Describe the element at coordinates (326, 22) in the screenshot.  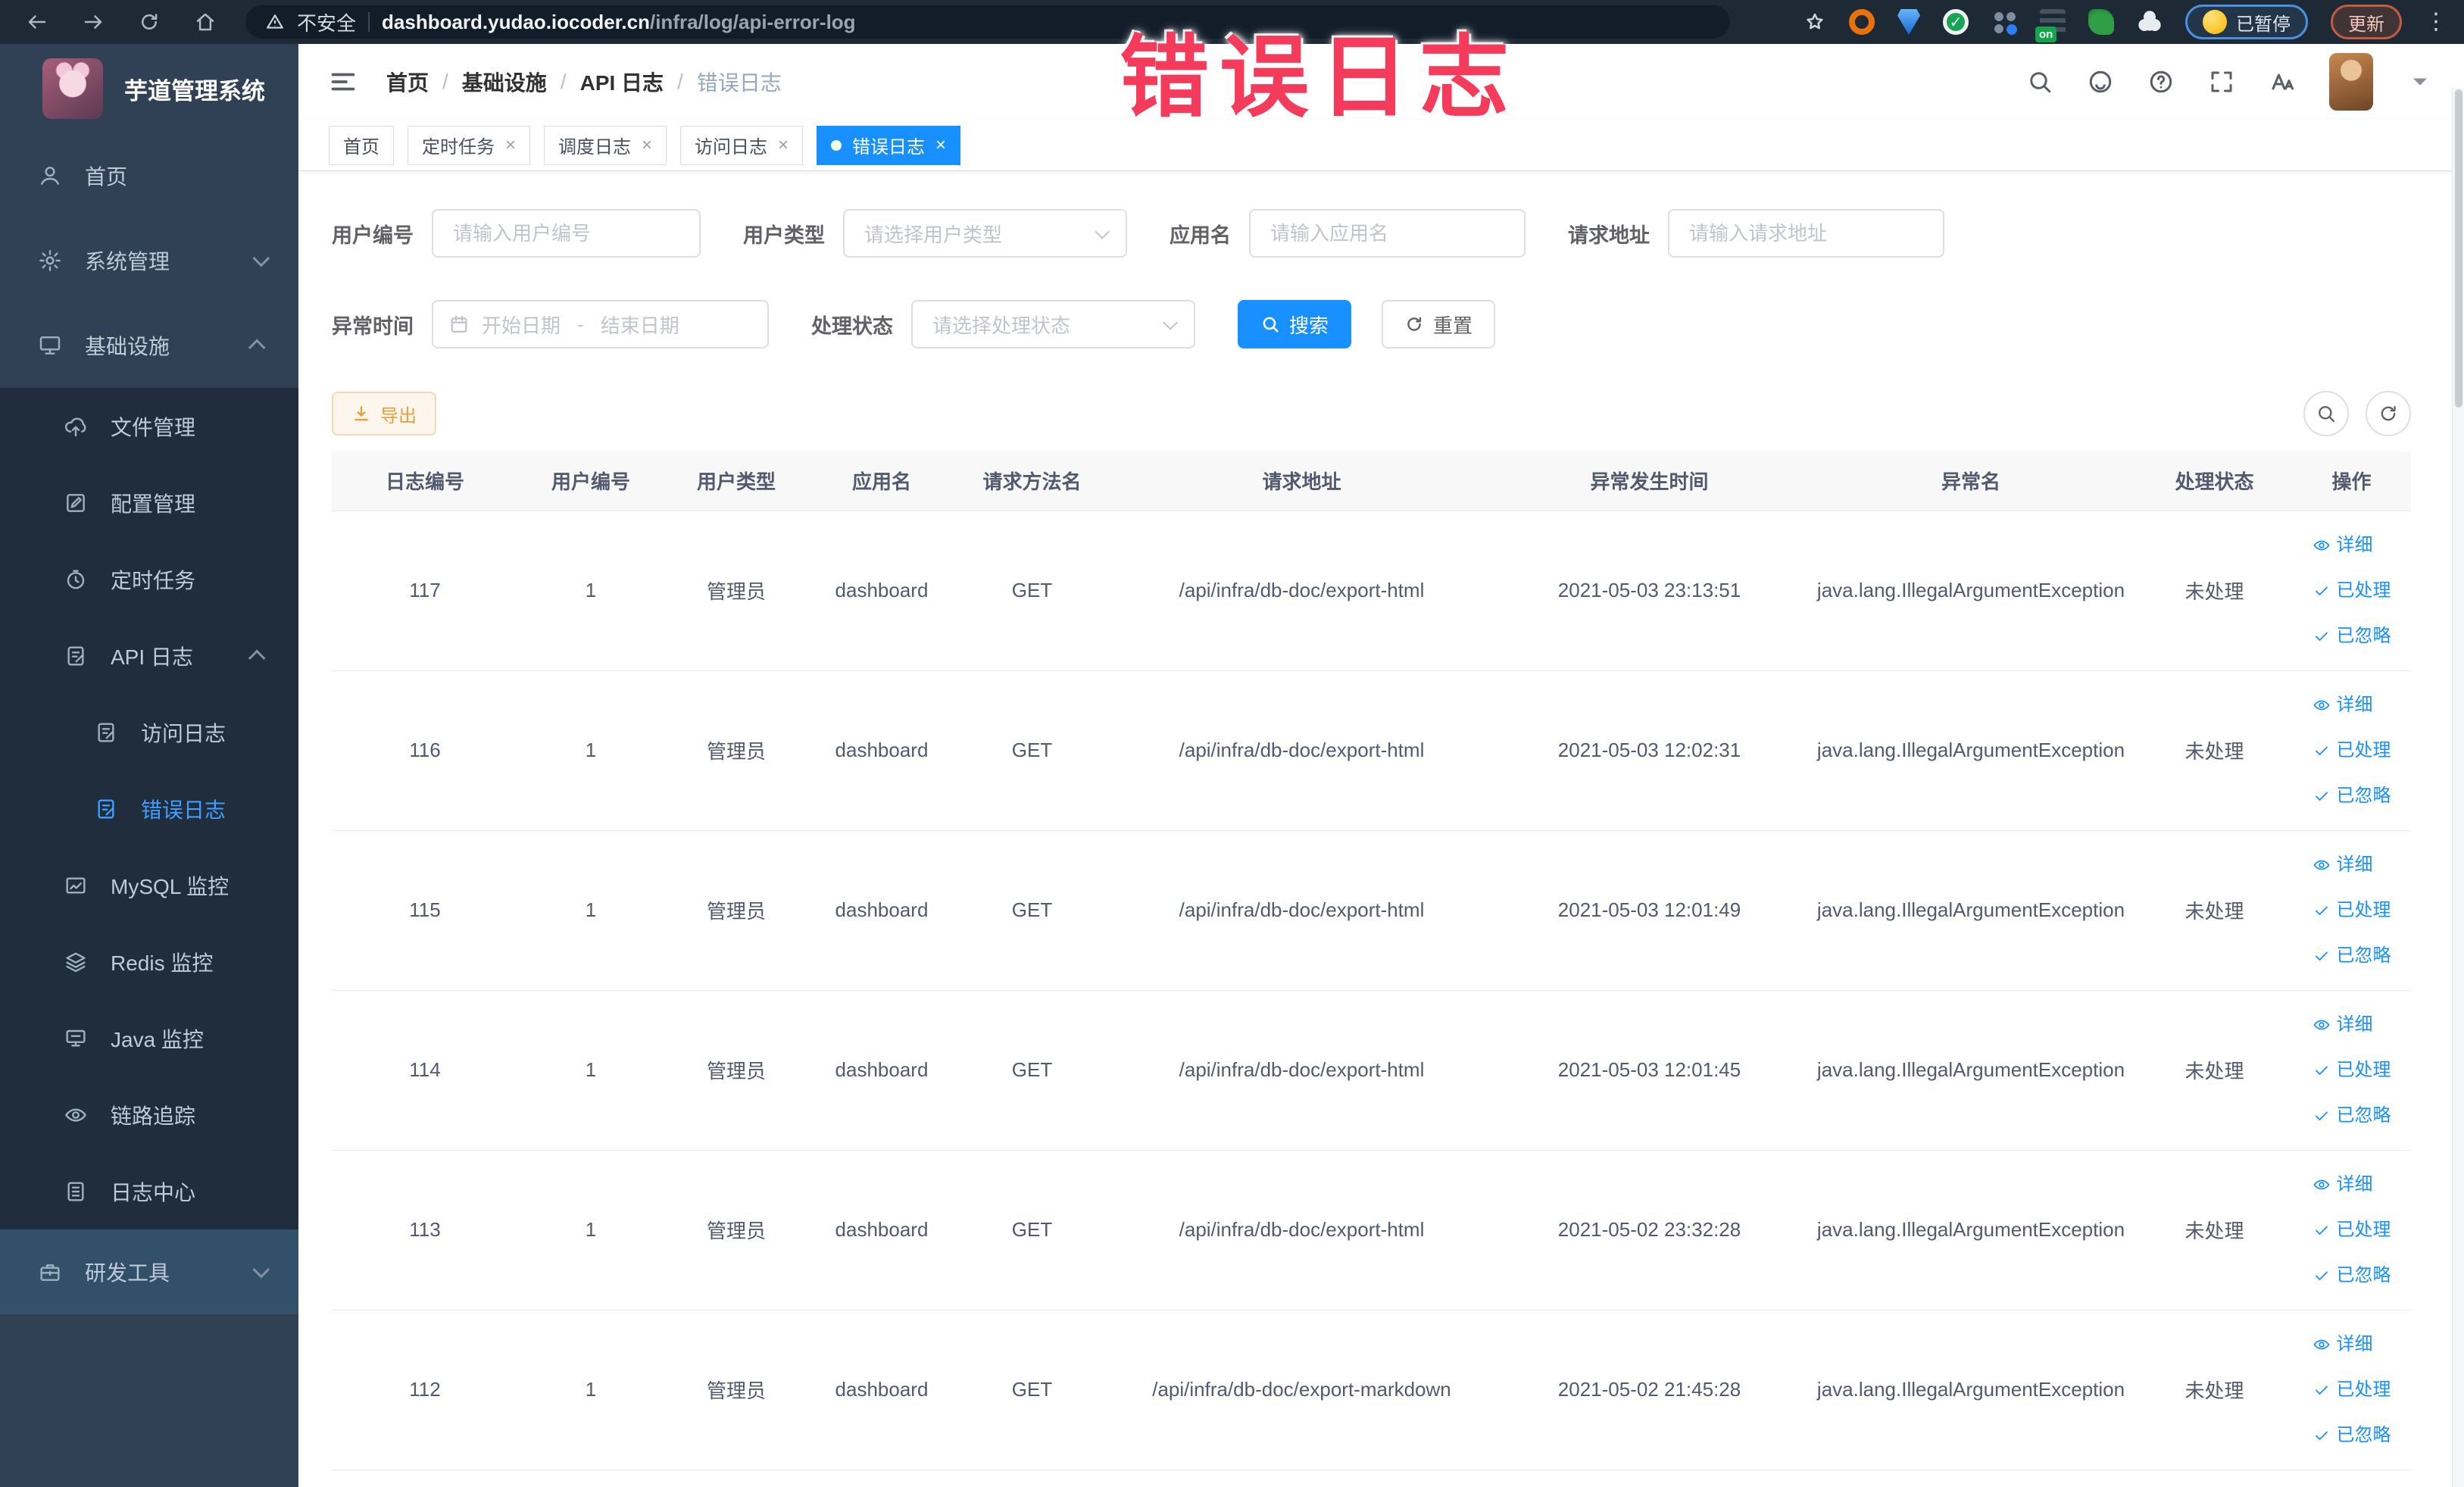
I see `security-label: 不安全` at that location.